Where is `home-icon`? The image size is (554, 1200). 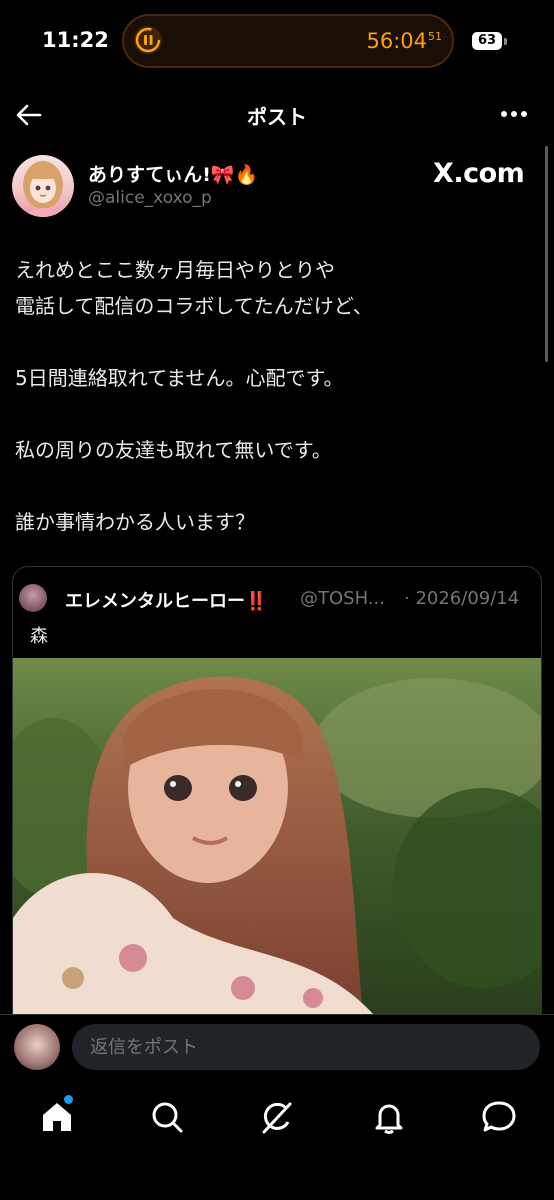 home-icon is located at coordinates (57, 1117).